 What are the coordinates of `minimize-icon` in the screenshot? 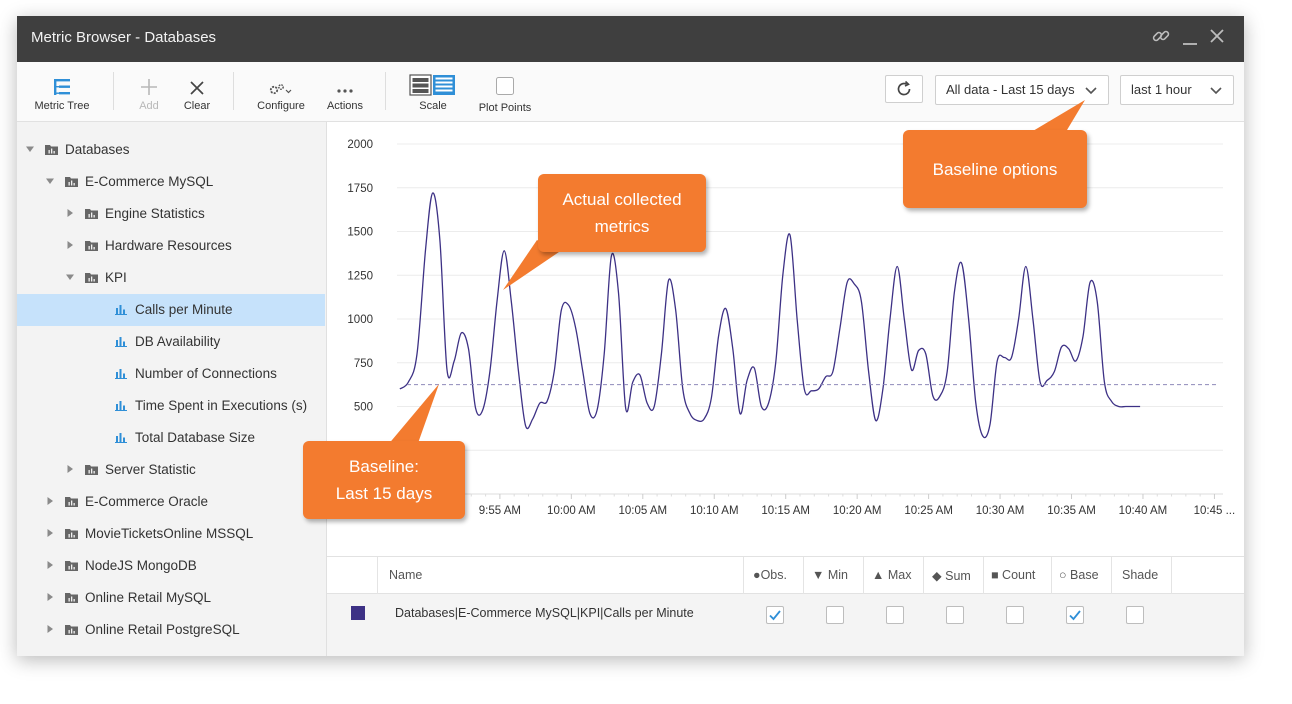 It's located at (1190, 37).